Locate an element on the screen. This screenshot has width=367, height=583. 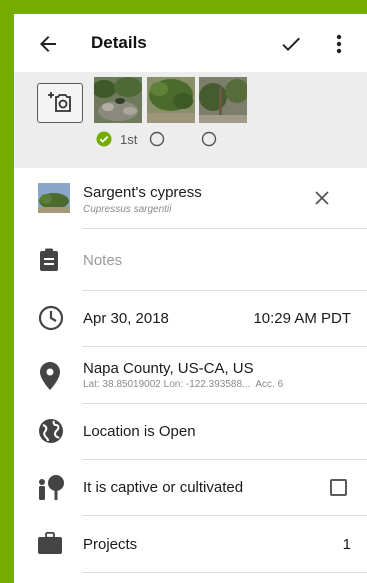
species-common-name: Sargent's cypress is located at coordinates (142, 192).